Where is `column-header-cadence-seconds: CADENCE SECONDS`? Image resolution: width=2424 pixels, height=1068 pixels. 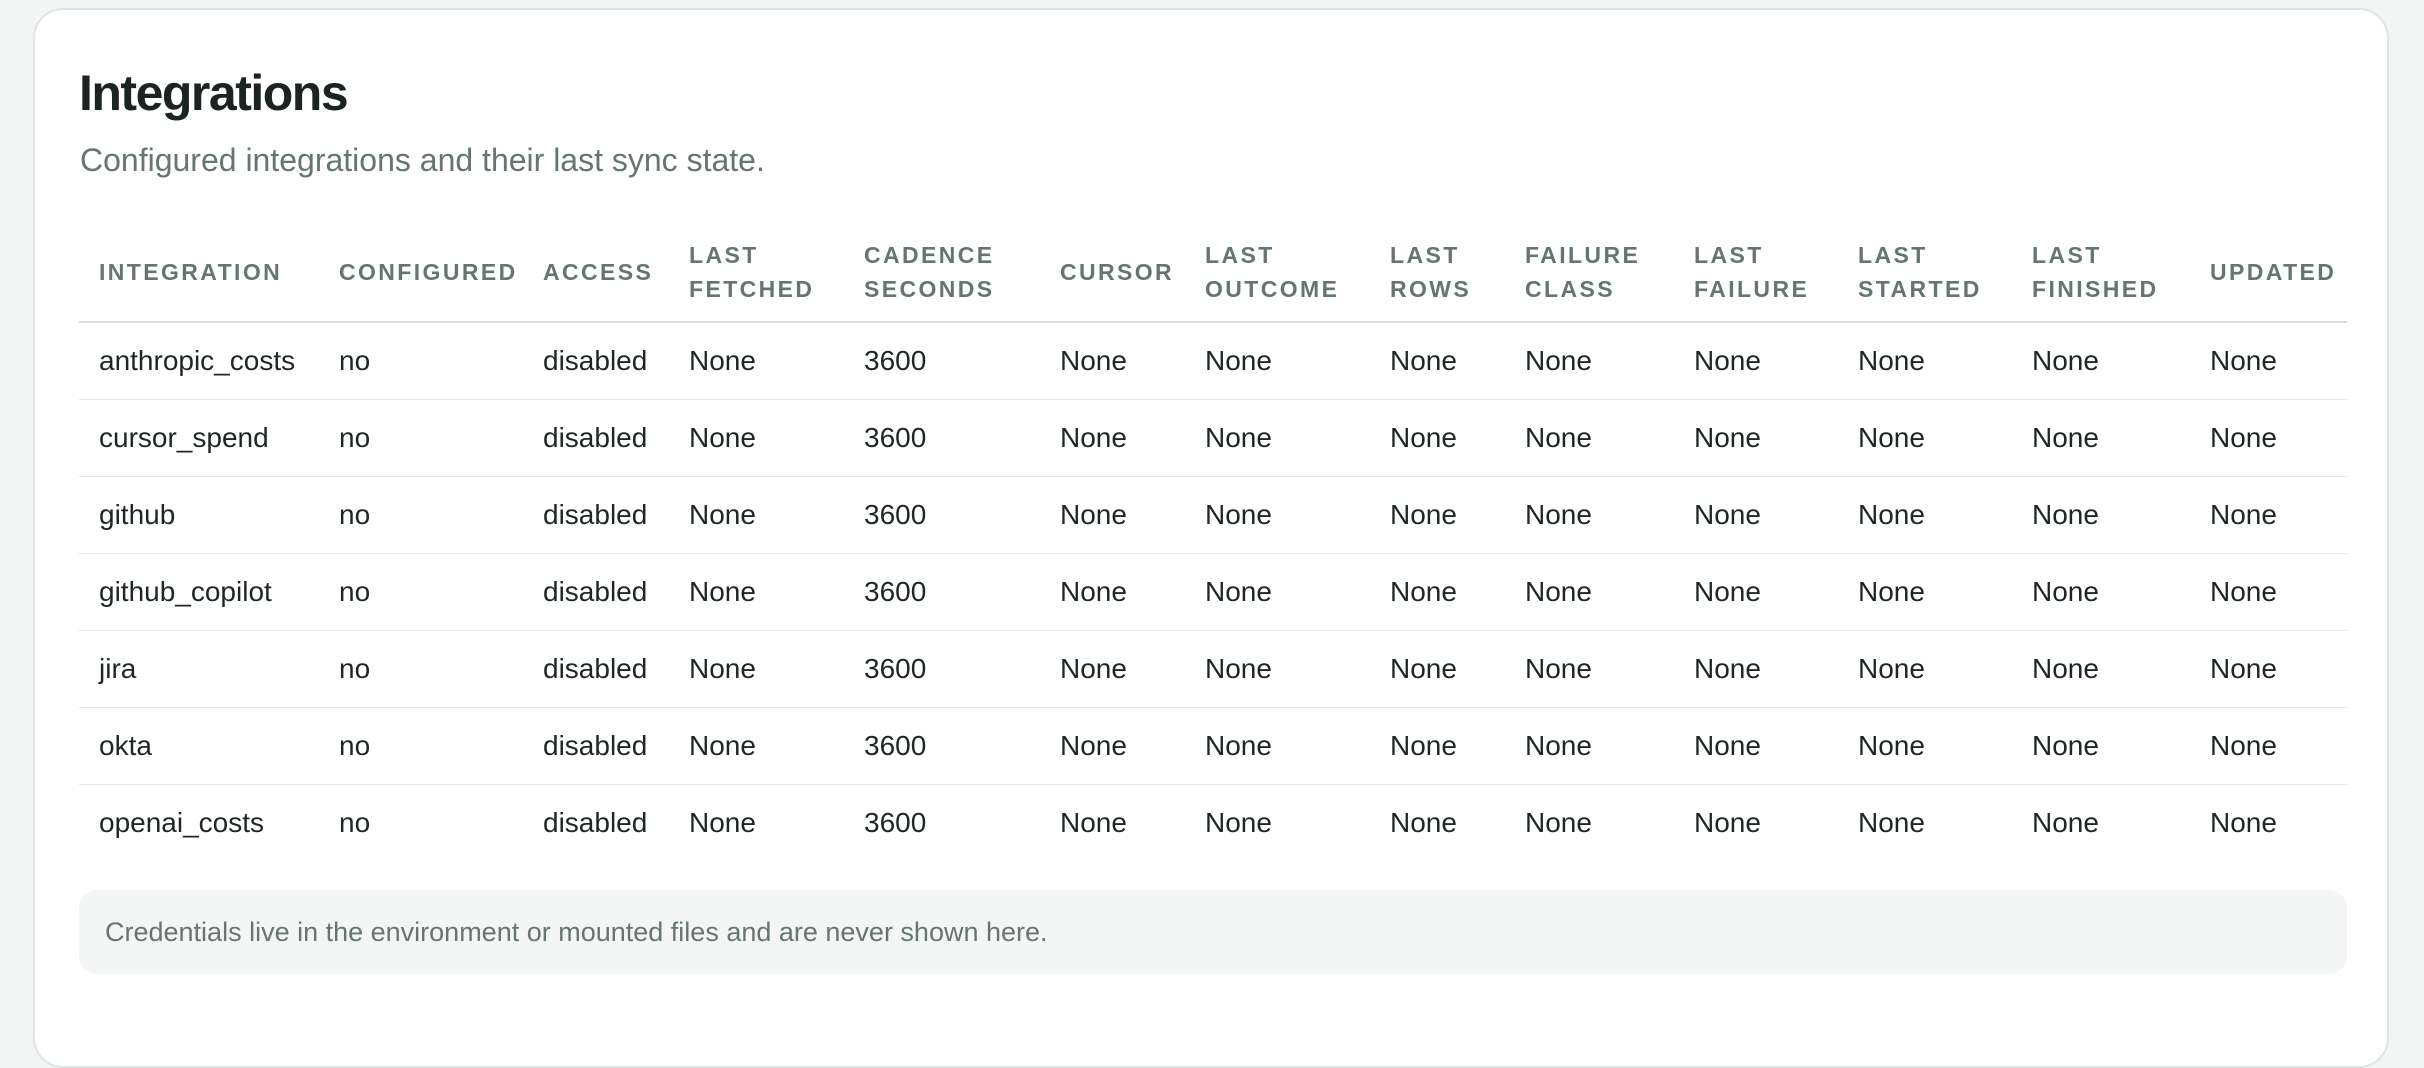
column-header-cadence-seconds: CADENCE SECONDS is located at coordinates (942, 275).